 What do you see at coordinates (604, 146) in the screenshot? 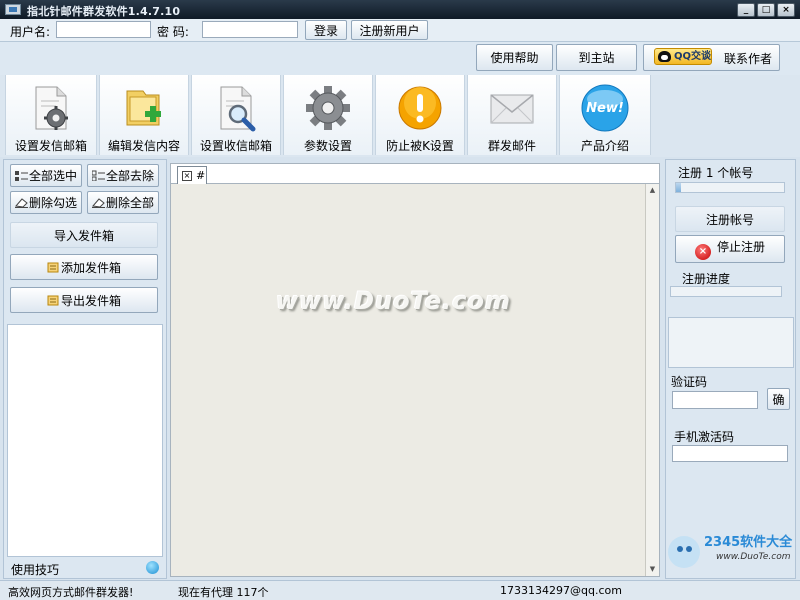
I see `toolbar-label: 产品介绍` at bounding box center [604, 146].